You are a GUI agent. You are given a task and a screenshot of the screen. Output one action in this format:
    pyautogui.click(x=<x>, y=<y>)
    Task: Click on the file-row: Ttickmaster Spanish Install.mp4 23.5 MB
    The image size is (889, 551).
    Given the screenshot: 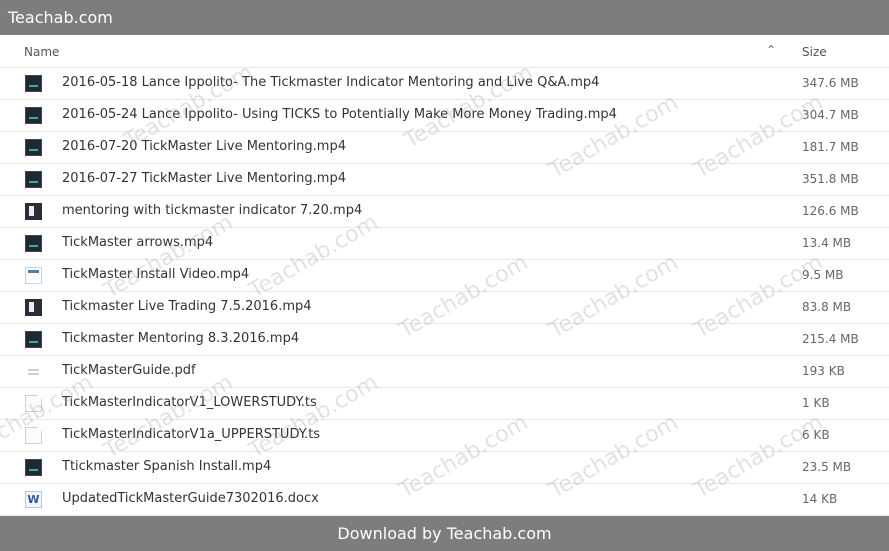 What is the action you would take?
    pyautogui.click(x=444, y=468)
    